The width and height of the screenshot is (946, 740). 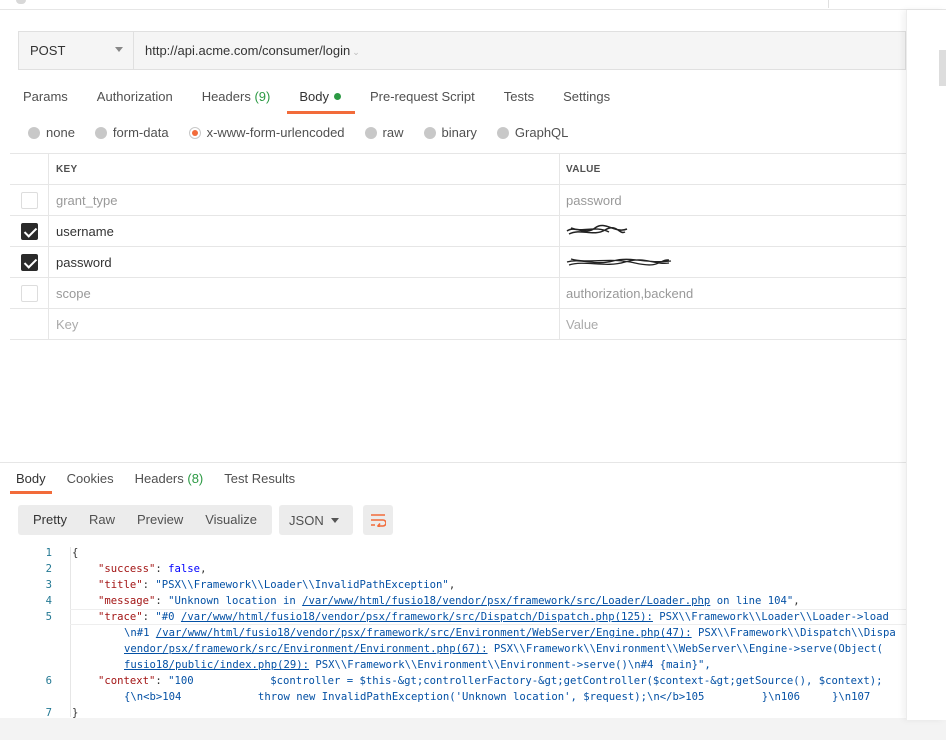 What do you see at coordinates (753, 324) in the screenshot?
I see `value-input: Value` at bounding box center [753, 324].